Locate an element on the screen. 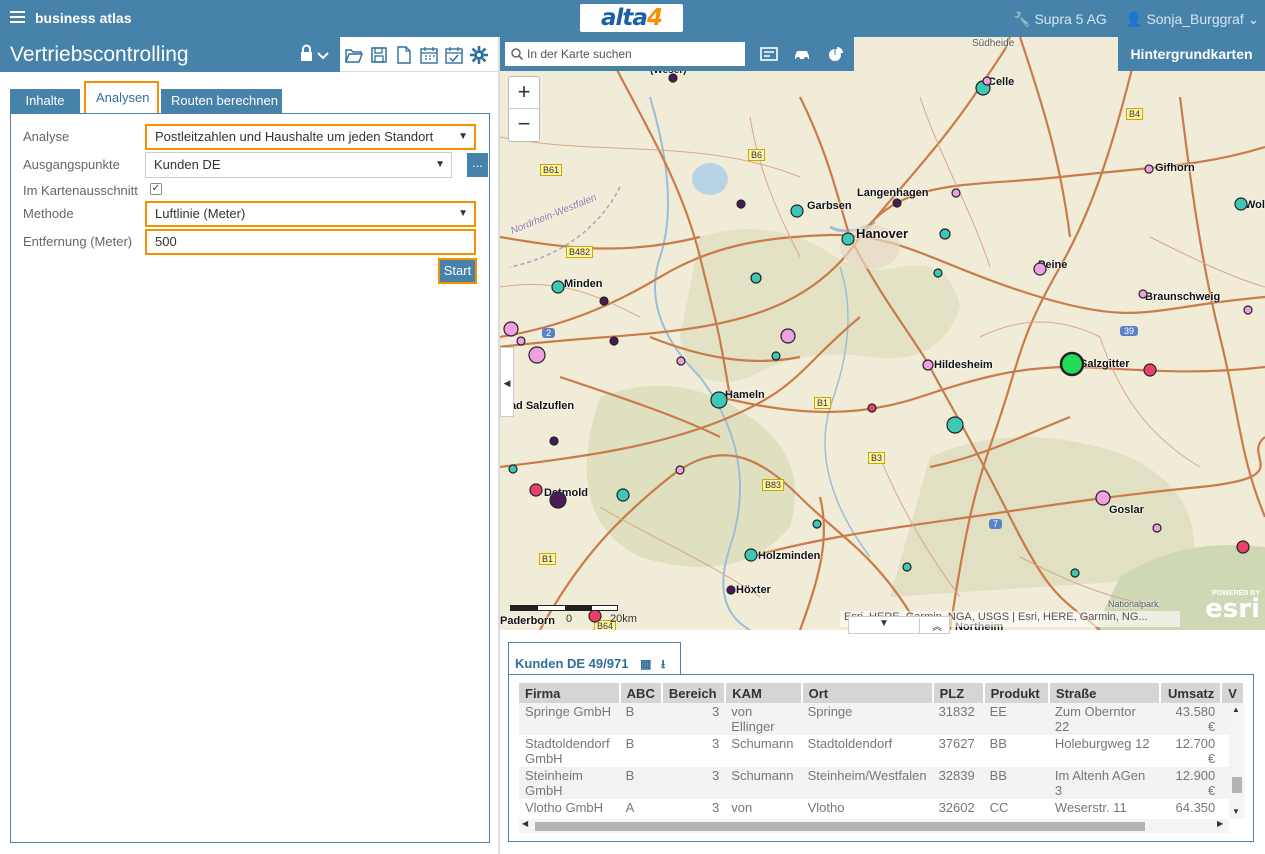  map-layer-icon is located at coordinates (769, 54).